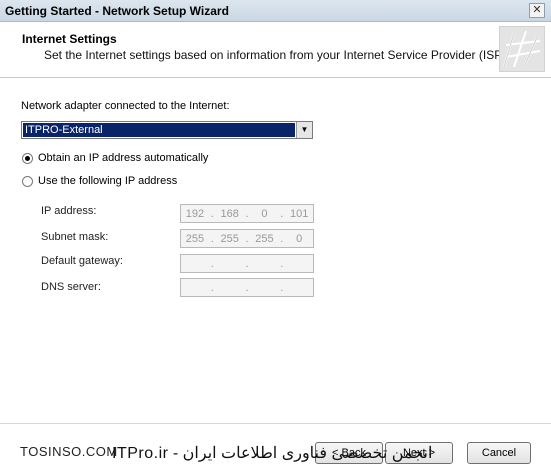 The width and height of the screenshot is (551, 476). I want to click on subnet-mask-label: Subnet mask:, so click(75, 237).